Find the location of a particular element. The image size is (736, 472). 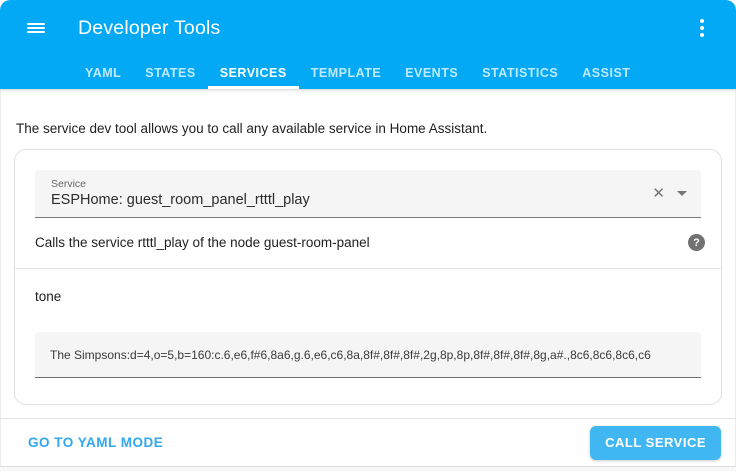

kebab-menu-icon is located at coordinates (702, 28).